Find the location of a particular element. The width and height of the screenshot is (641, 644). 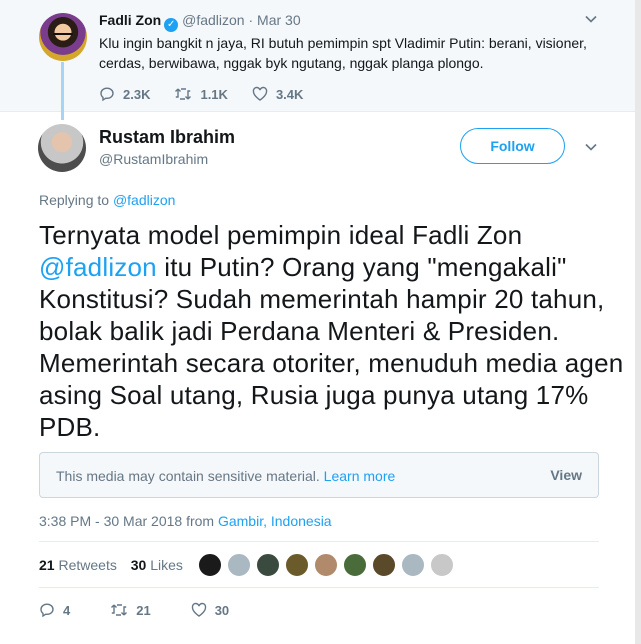

mention-link: @fadlizon is located at coordinates (98, 267).